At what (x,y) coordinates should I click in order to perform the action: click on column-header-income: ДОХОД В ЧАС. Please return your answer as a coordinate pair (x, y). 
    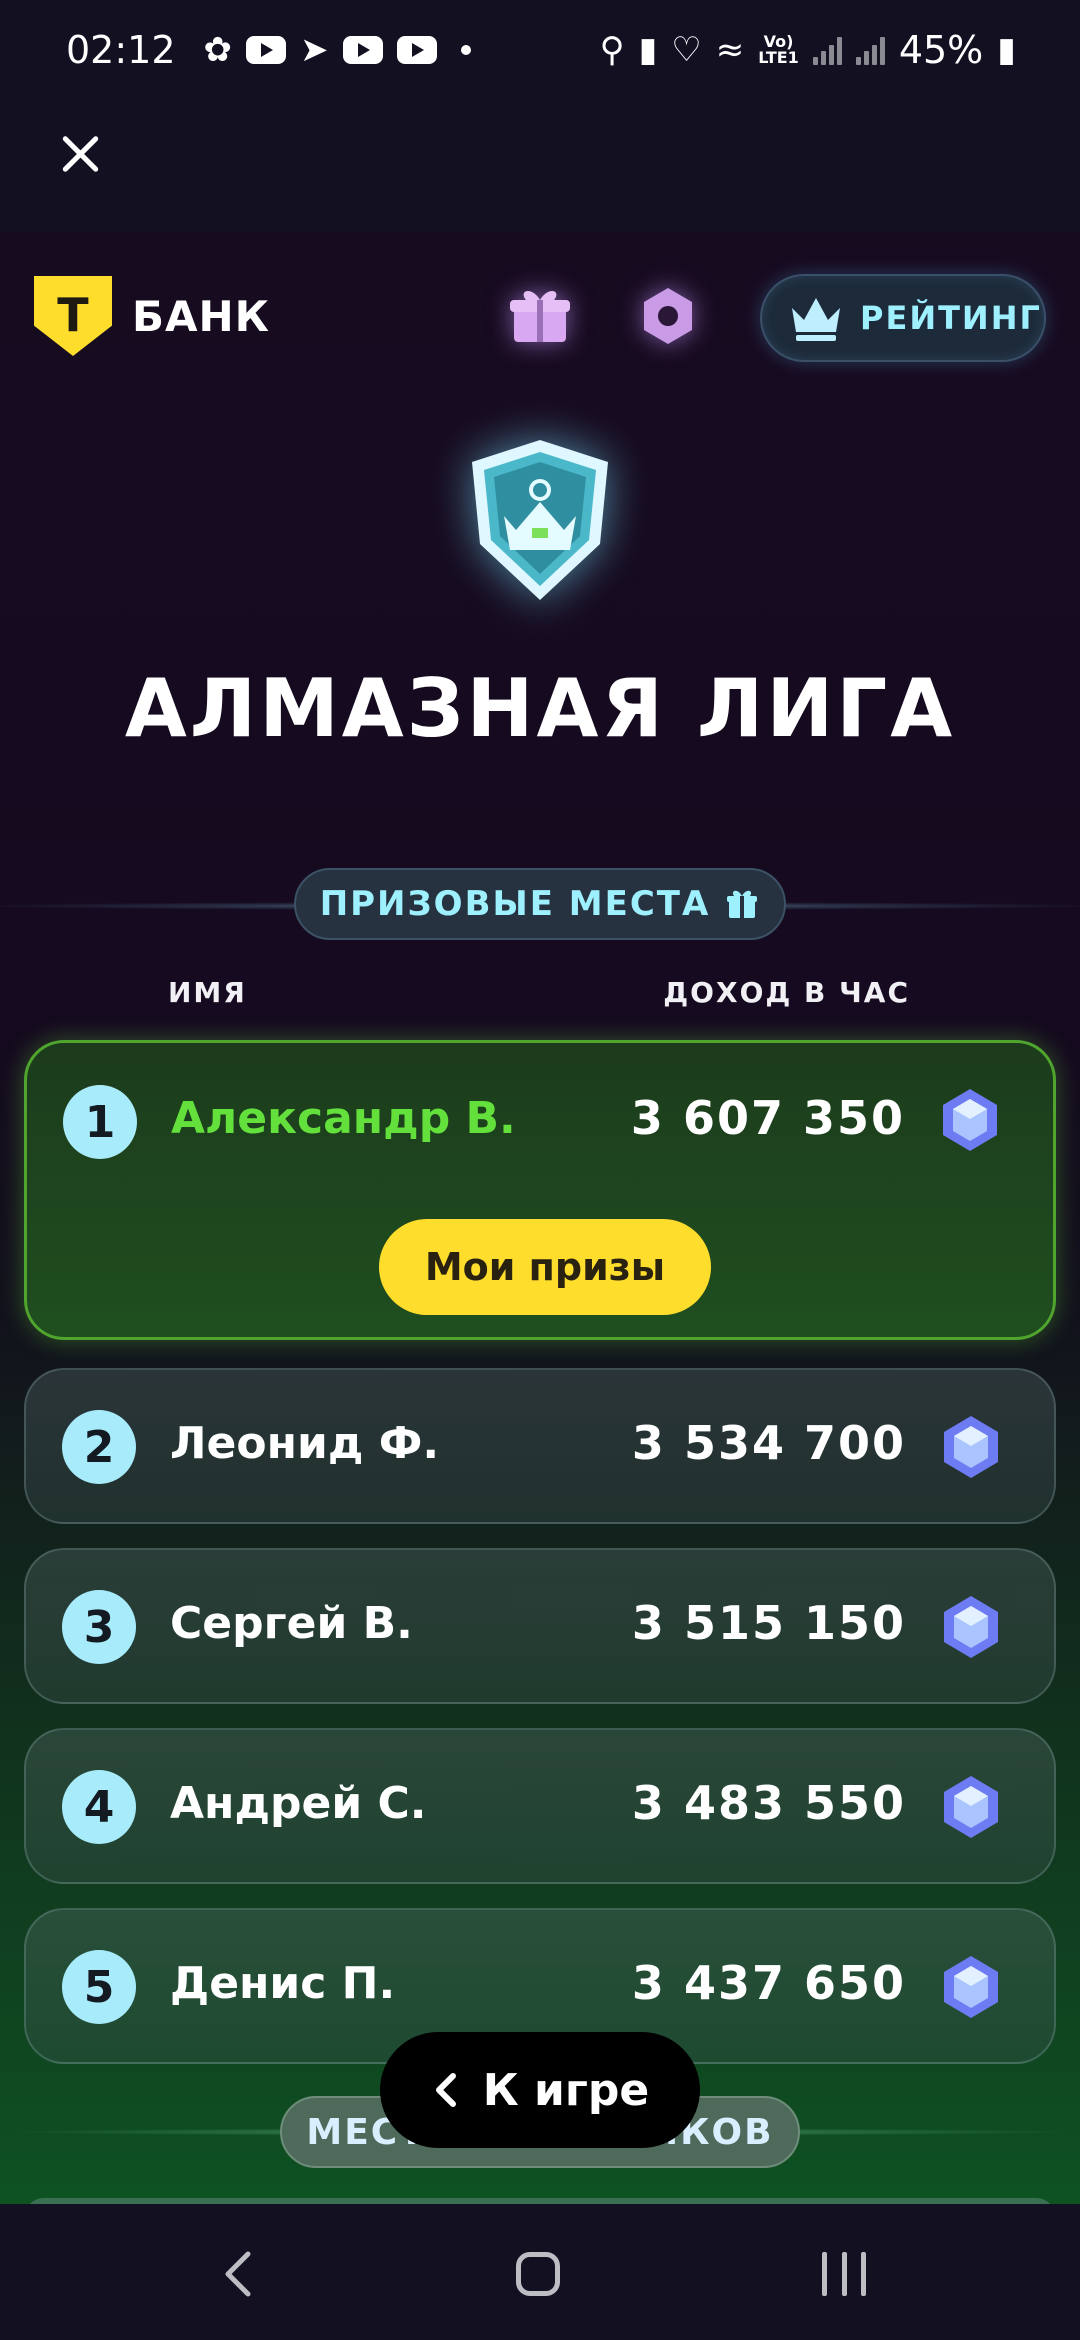
    Looking at the image, I should click on (786, 992).